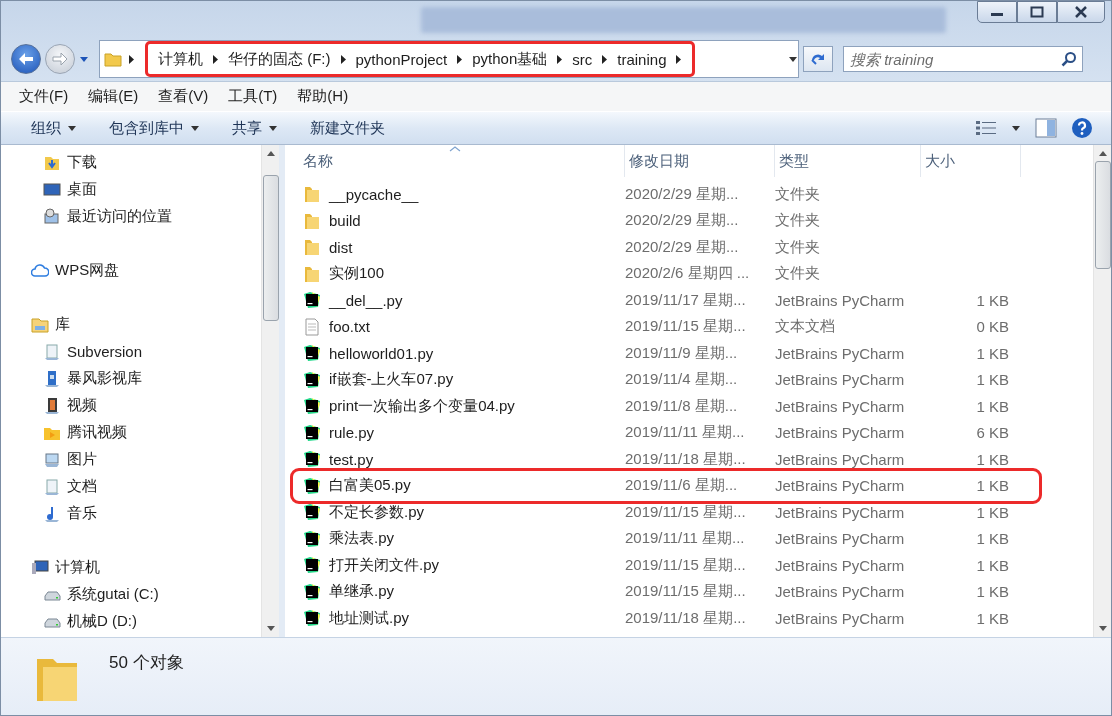 The image size is (1112, 716). I want to click on back-button, so click(26, 59).